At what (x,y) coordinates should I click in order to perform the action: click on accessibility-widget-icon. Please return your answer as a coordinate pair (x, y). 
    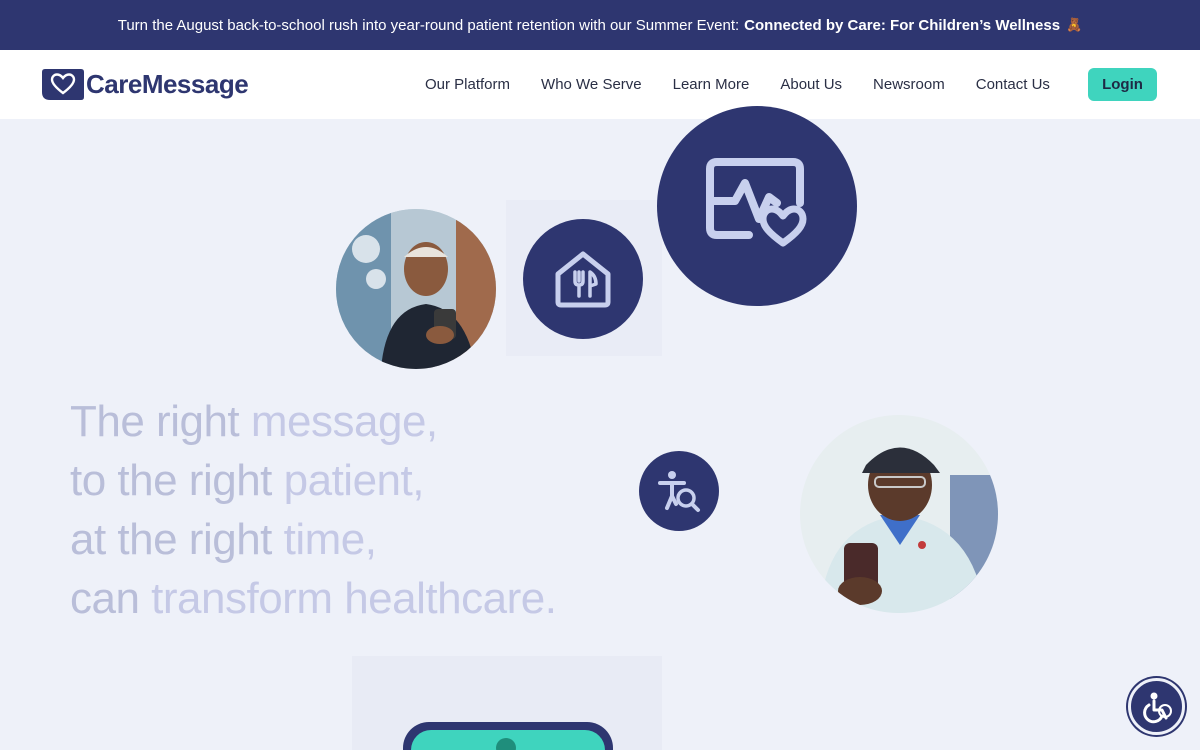
    Looking at the image, I should click on (1157, 707).